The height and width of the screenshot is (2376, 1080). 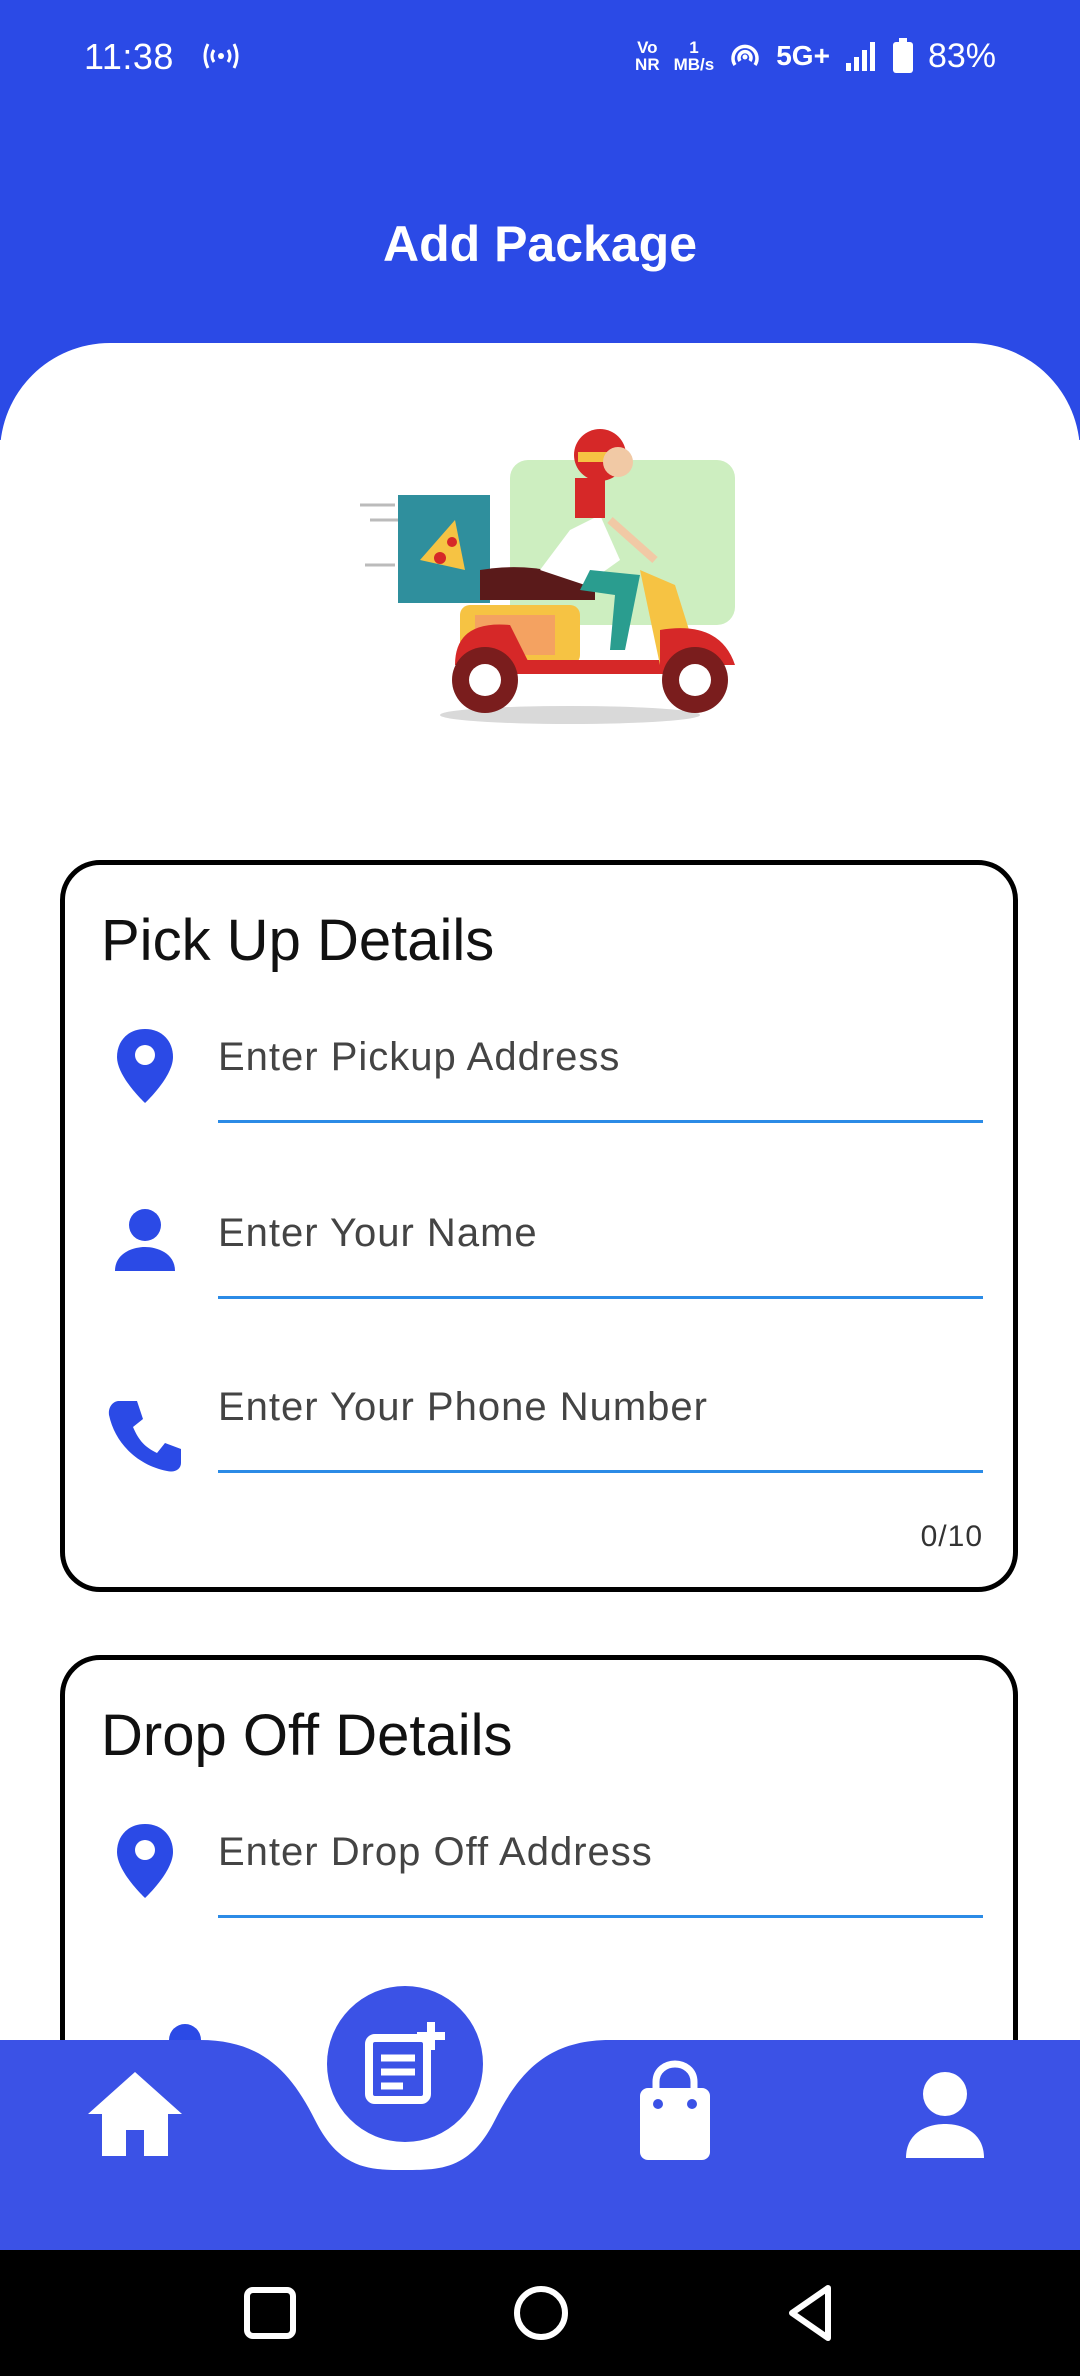 I want to click on pickup-phone-row, so click(x=539, y=1425).